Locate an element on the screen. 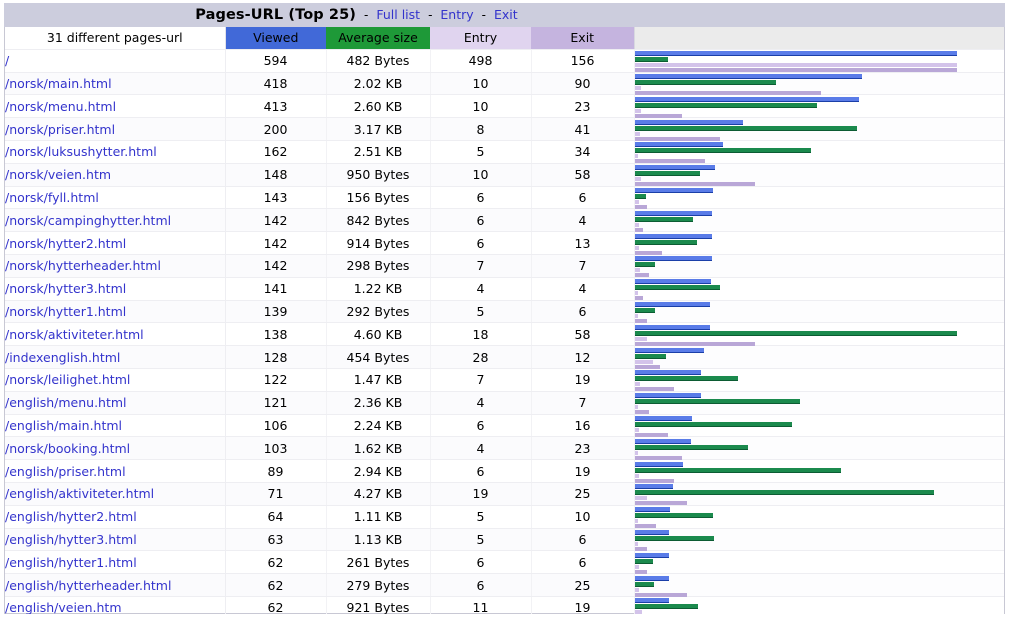 The width and height of the screenshot is (1023, 617). row-url: /english/priser.html is located at coordinates (115, 471).